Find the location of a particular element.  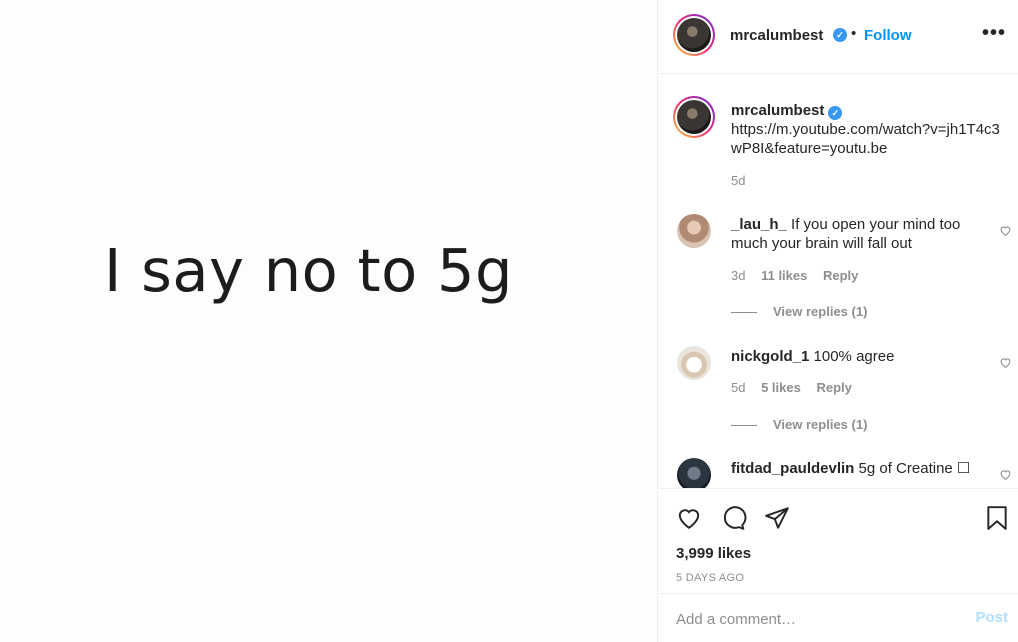

comment-composer: Post is located at coordinates (838, 617).